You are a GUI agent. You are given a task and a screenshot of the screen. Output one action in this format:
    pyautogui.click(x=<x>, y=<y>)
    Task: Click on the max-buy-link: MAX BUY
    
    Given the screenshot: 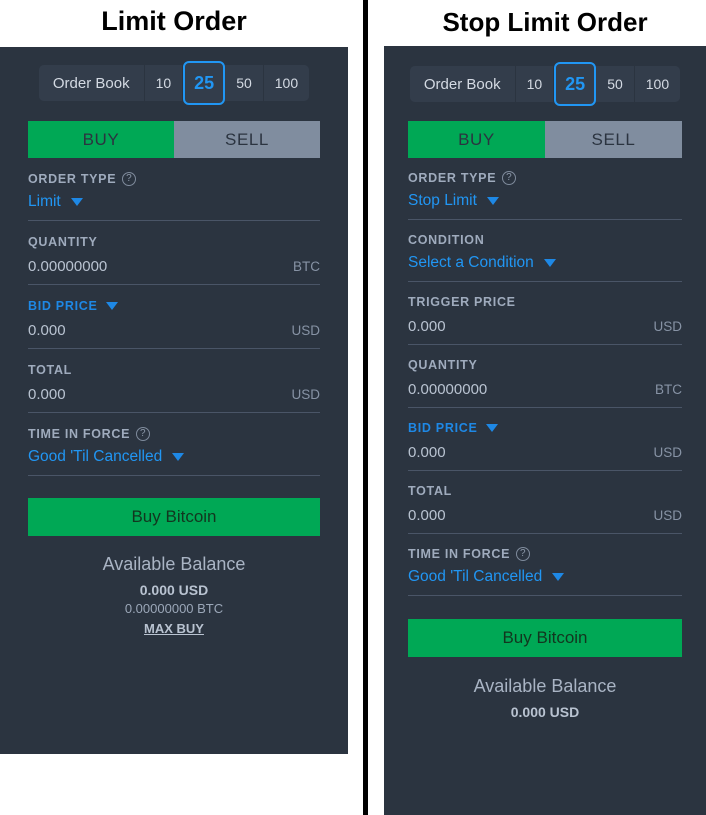 What is the action you would take?
    pyautogui.click(x=174, y=628)
    